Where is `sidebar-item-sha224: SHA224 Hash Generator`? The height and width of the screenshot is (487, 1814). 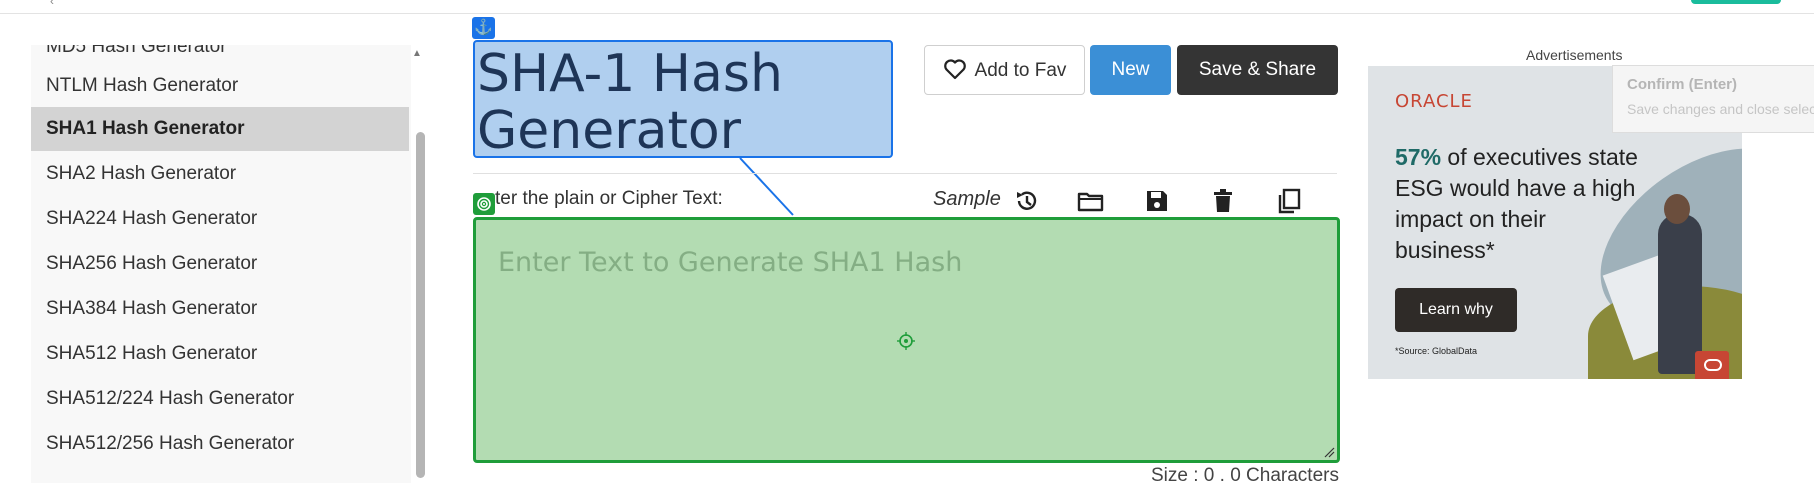
sidebar-item-sha224: SHA224 Hash Generator is located at coordinates (220, 219).